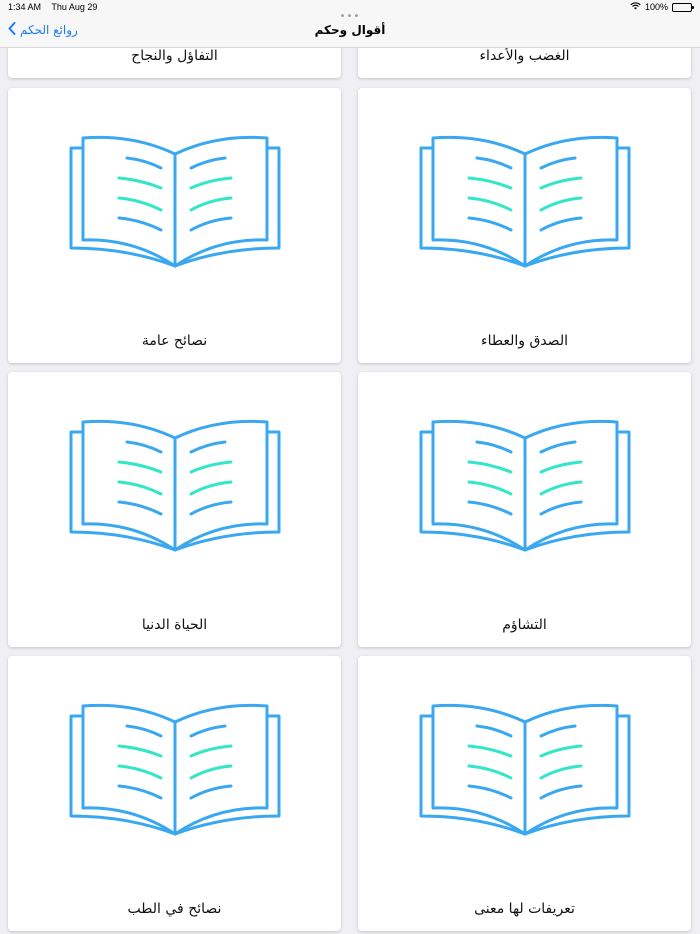  I want to click on card-label: الحياة الدنيا, so click(174, 625).